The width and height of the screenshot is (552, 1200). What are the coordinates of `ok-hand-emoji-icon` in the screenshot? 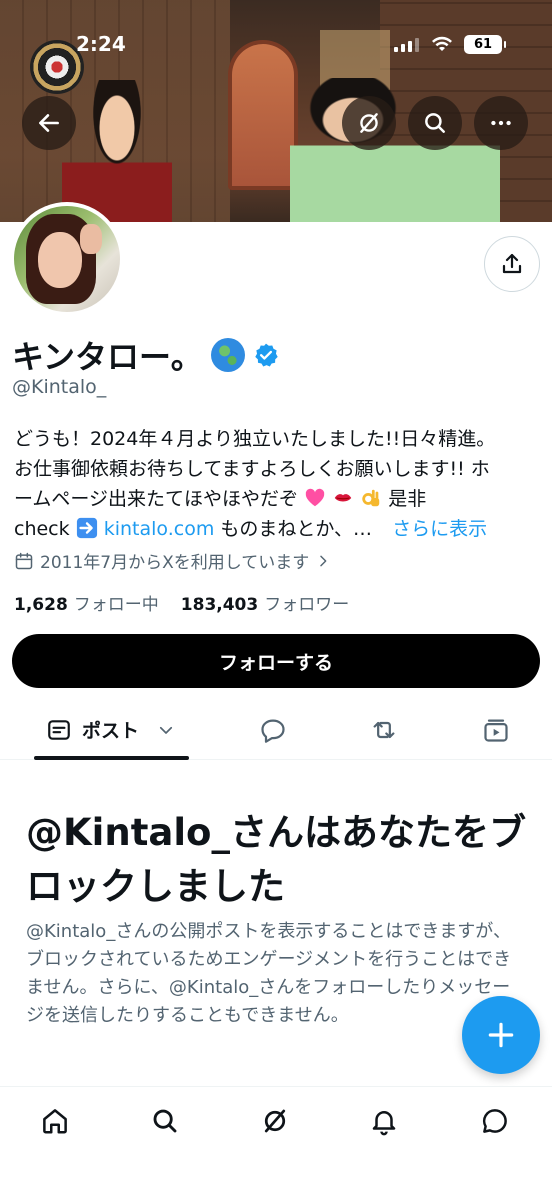 It's located at (371, 498).